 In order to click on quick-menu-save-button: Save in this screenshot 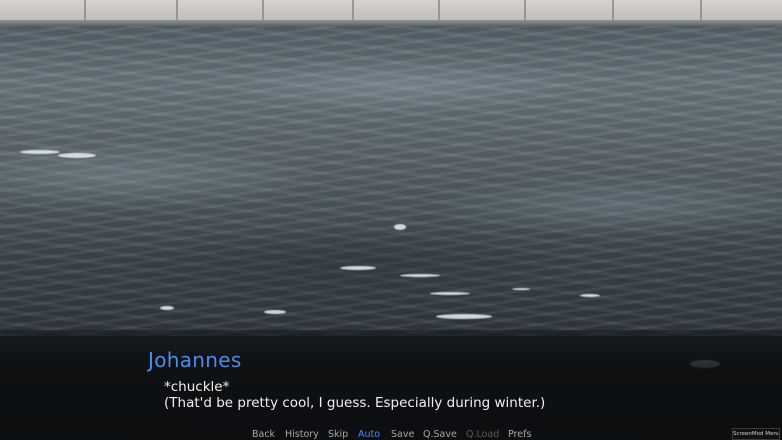, I will do `click(402, 434)`.